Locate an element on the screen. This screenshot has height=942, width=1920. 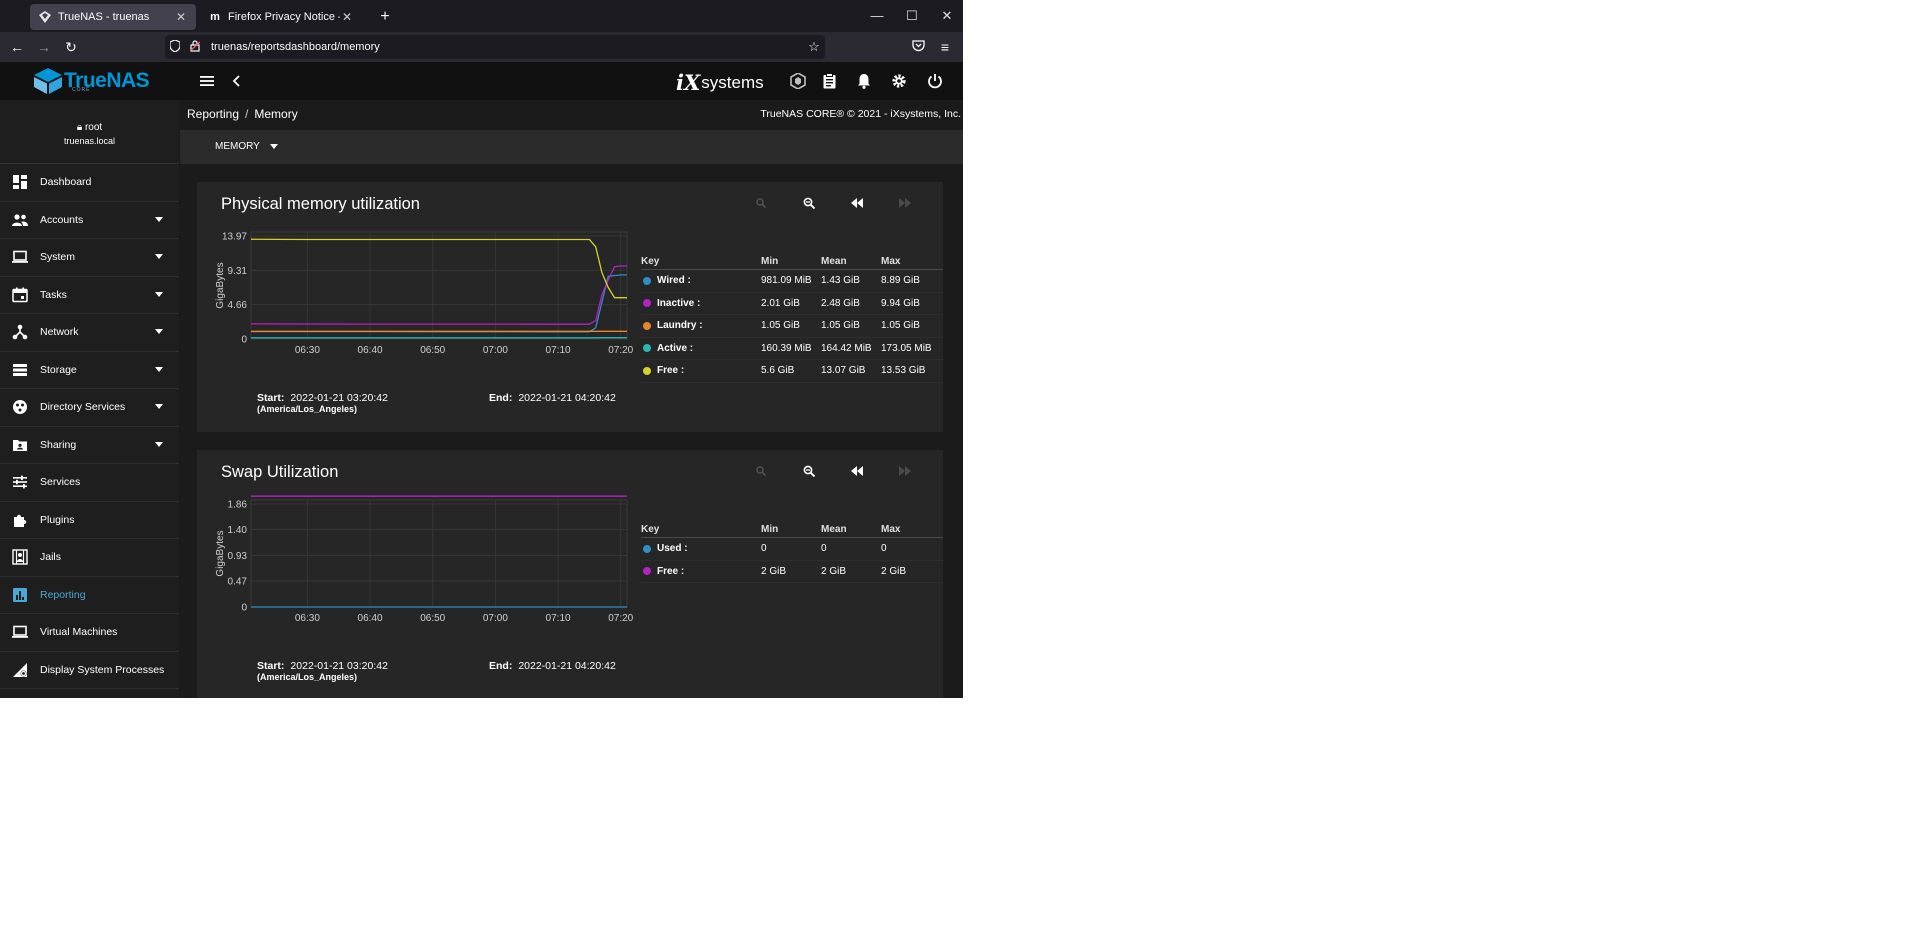
sidebar-item-storage: Storage is located at coordinates (89, 370).